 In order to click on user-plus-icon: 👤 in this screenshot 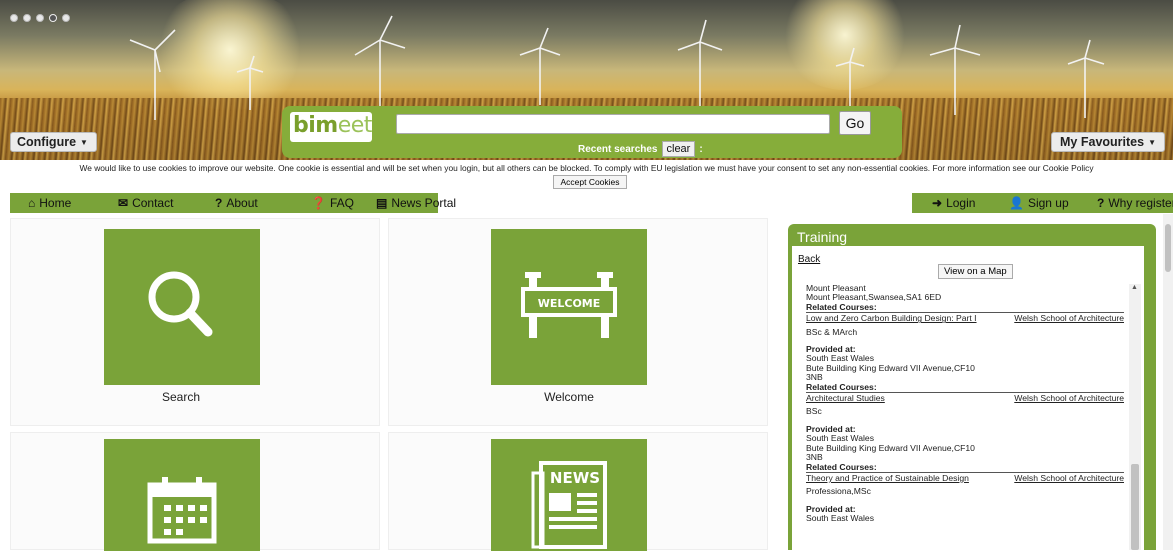, I will do `click(1016, 203)`.